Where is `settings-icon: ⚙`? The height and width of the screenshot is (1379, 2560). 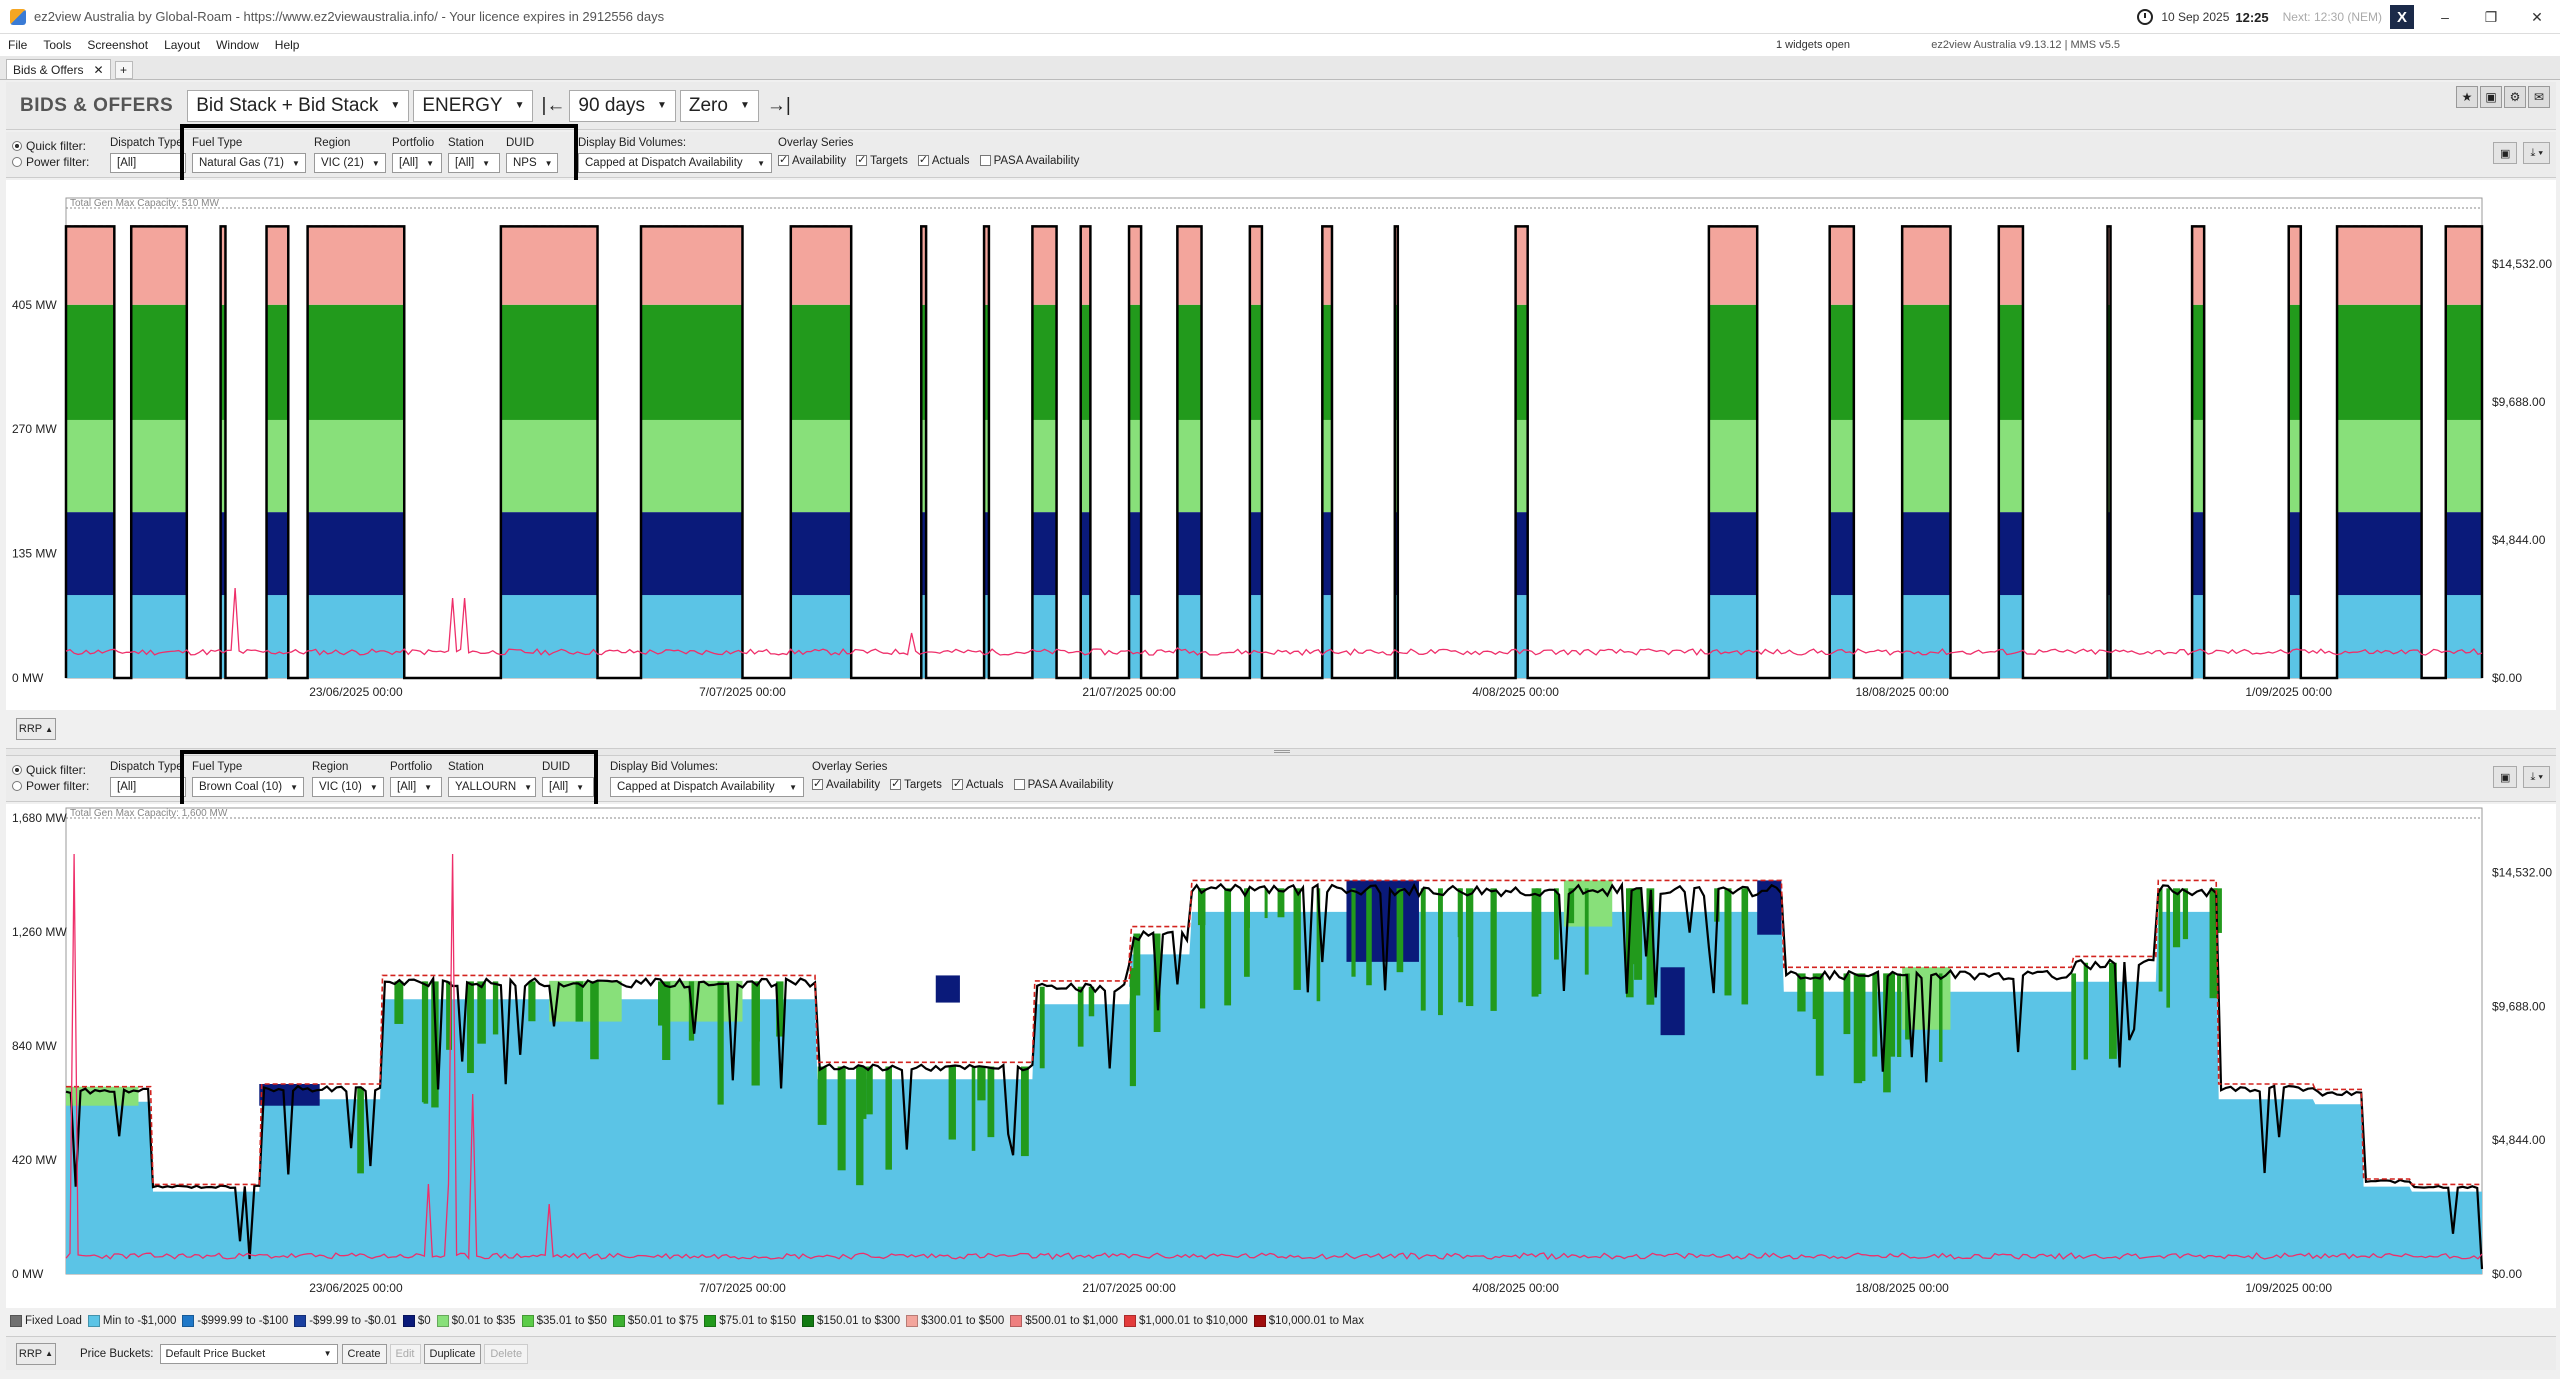 settings-icon: ⚙ is located at coordinates (2515, 97).